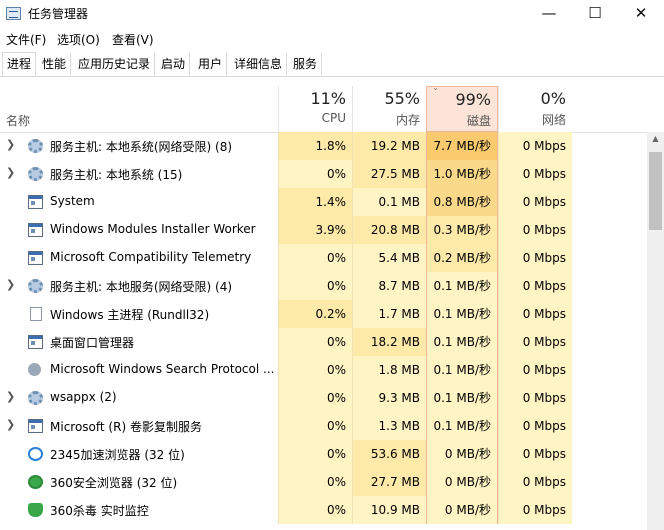 The height and width of the screenshot is (530, 664). What do you see at coordinates (117, 455) in the screenshot?
I see `process-name: 2345加速浏览器 (32 位)` at bounding box center [117, 455].